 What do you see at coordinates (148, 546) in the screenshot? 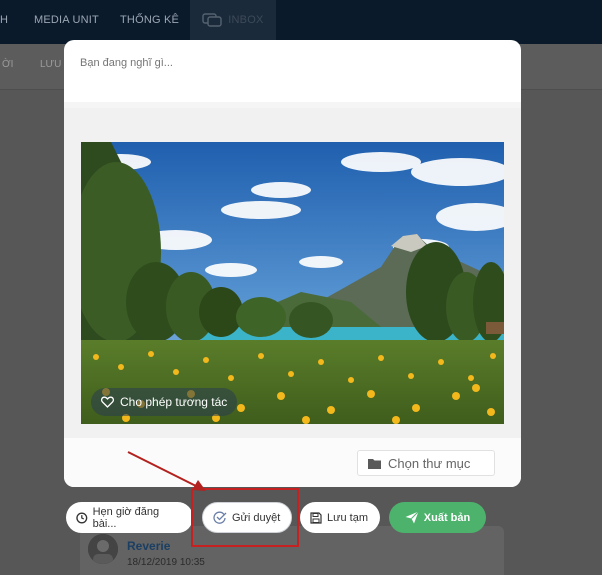
I see `post-author: Reverie` at bounding box center [148, 546].